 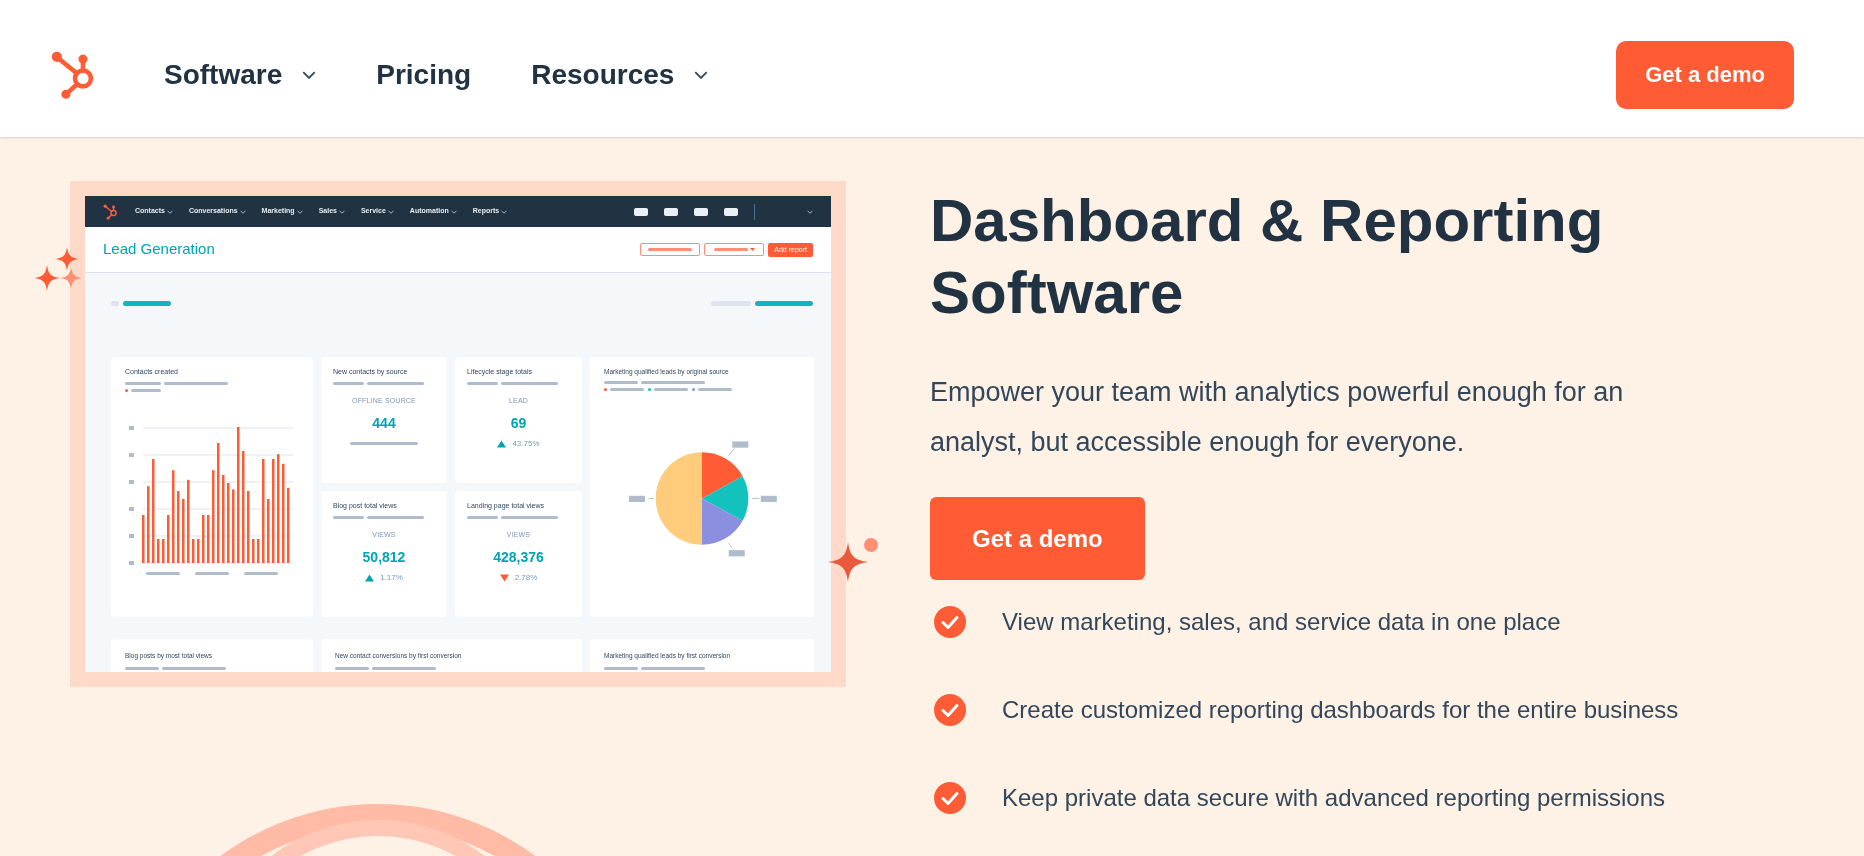 I want to click on feature-text: Create customized reporting dashboards for the entire business, so click(x=1340, y=710).